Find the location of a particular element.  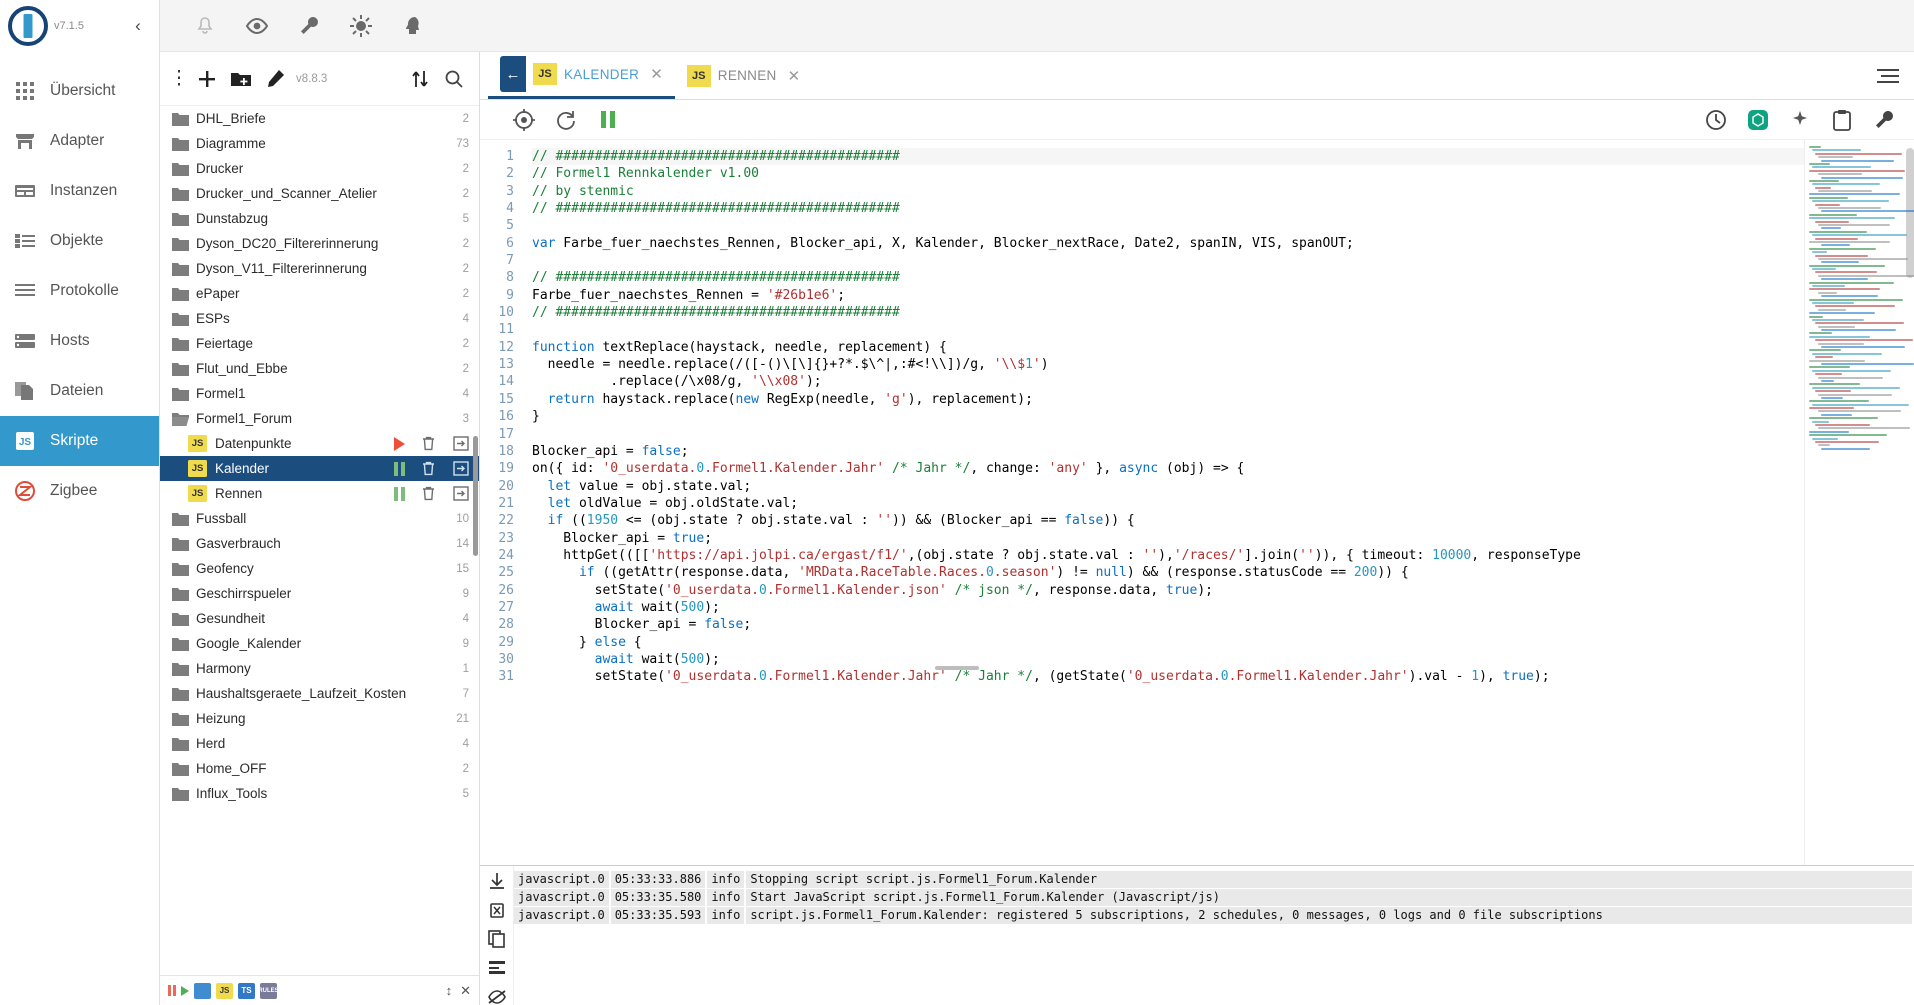

editor-toolbar is located at coordinates (1197, 120).